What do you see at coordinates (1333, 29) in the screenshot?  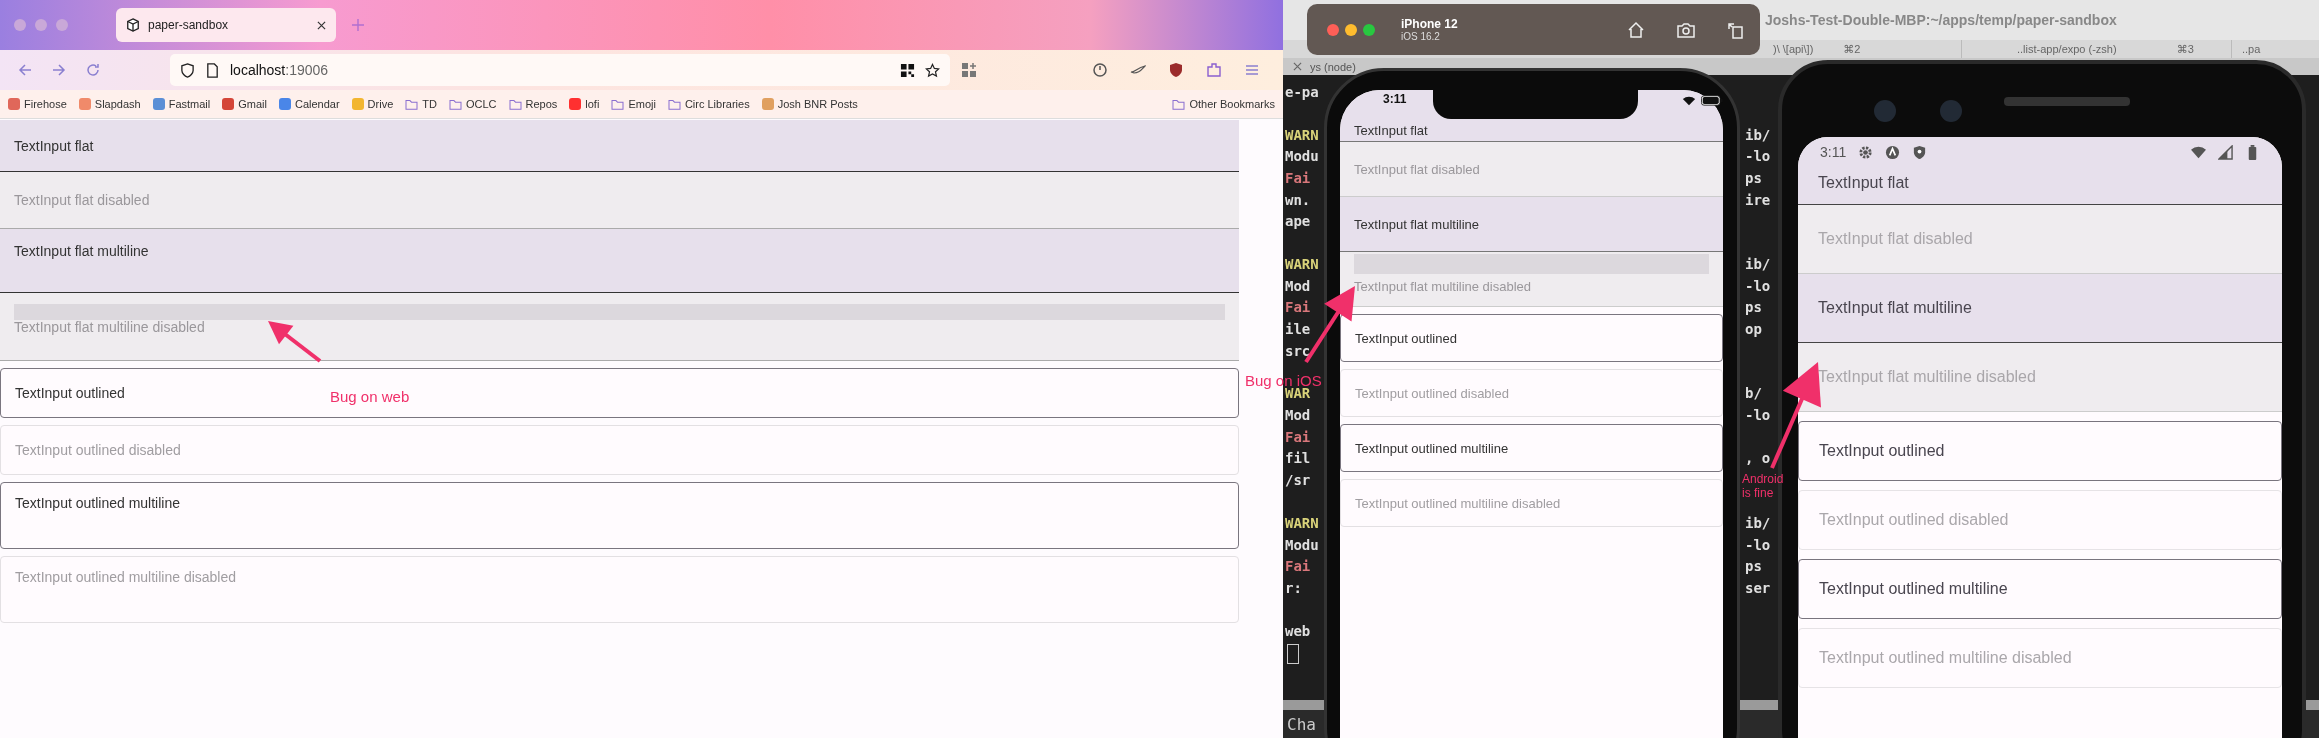 I see `close-button` at bounding box center [1333, 29].